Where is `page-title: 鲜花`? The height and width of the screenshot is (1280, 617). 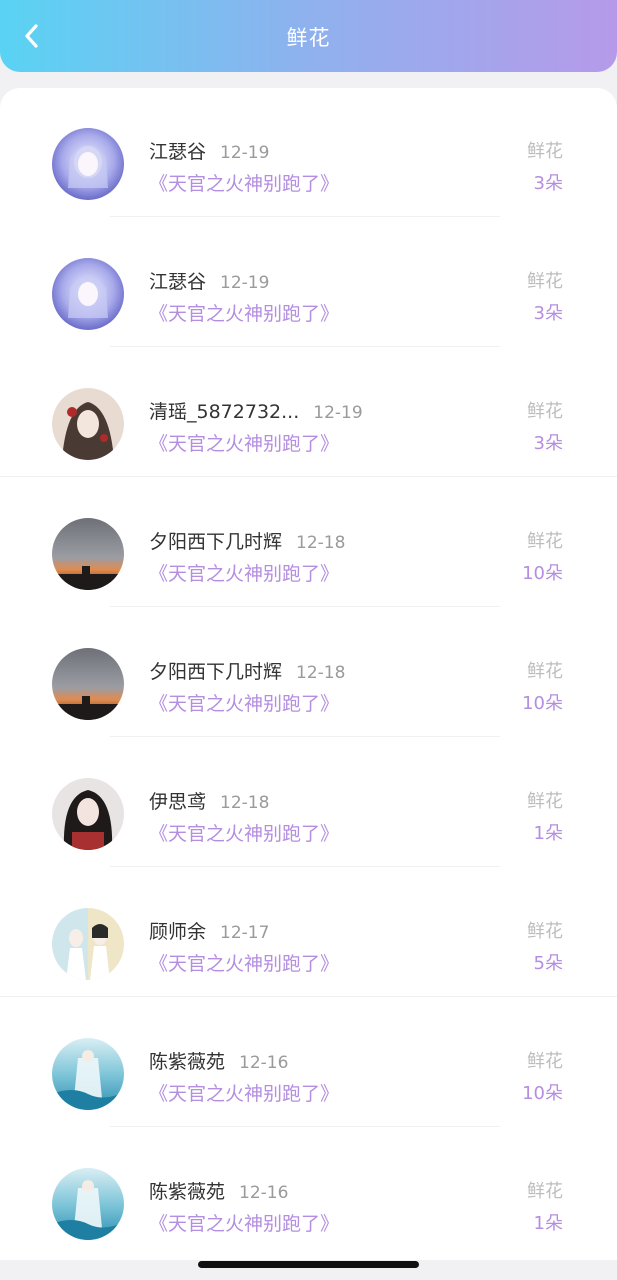 page-title: 鲜花 is located at coordinates (308, 38).